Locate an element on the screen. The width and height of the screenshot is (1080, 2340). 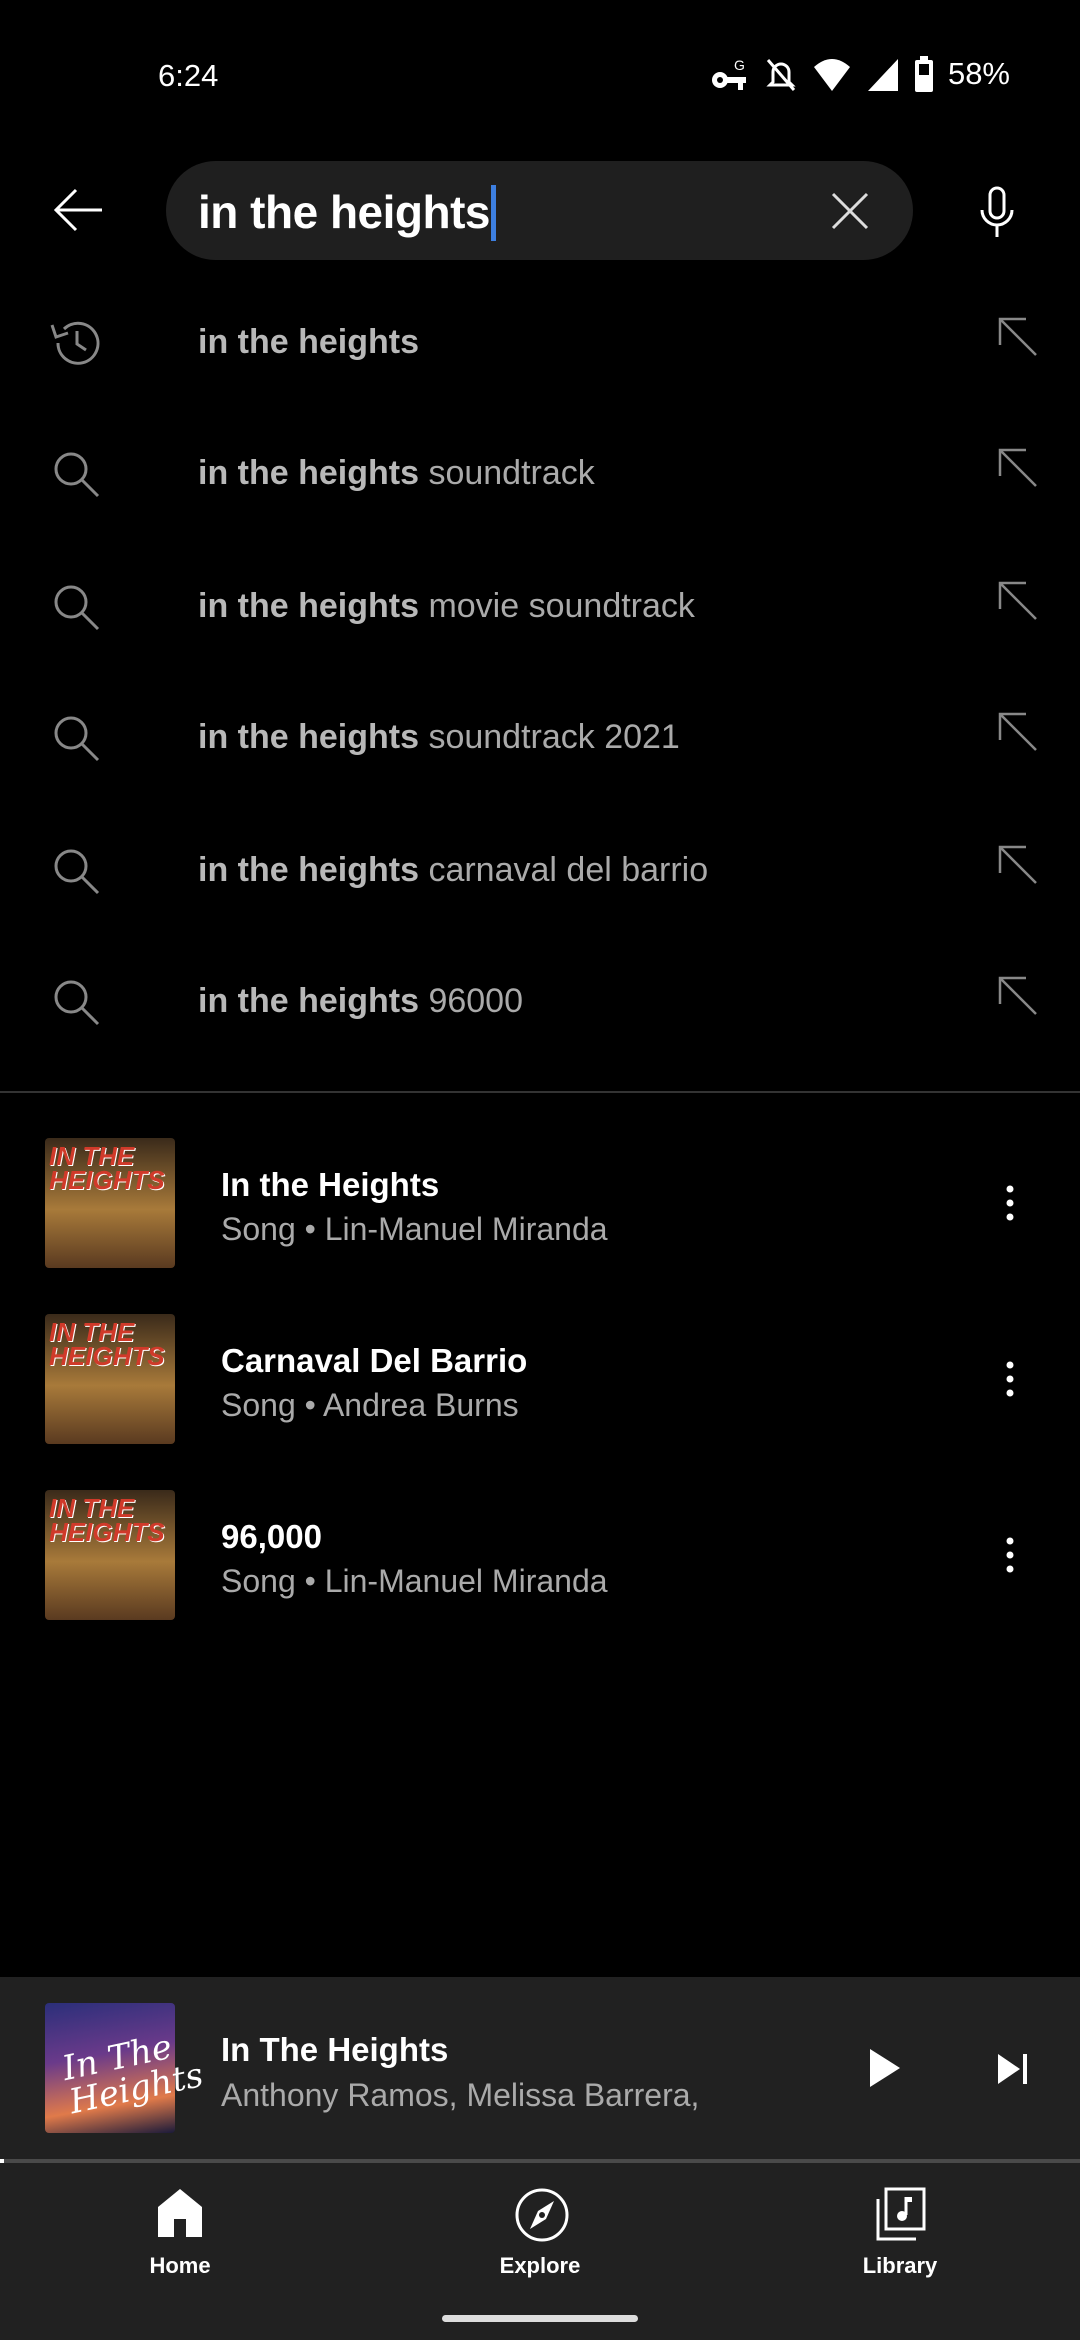
bell-off-icon is located at coordinates (781, 75).